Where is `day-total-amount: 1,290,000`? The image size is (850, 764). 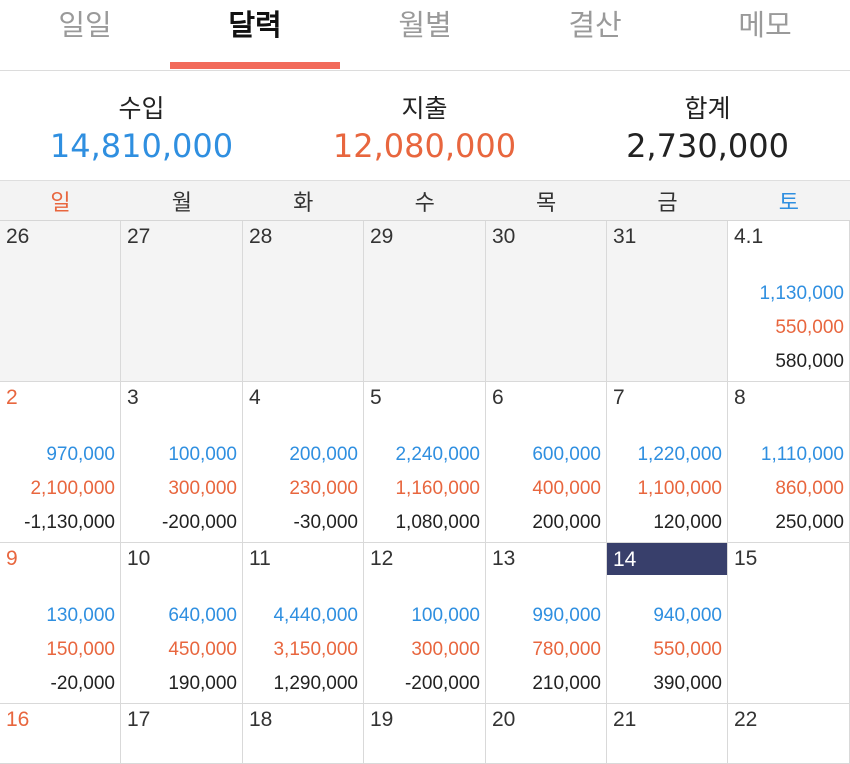 day-total-amount: 1,290,000 is located at coordinates (315, 683).